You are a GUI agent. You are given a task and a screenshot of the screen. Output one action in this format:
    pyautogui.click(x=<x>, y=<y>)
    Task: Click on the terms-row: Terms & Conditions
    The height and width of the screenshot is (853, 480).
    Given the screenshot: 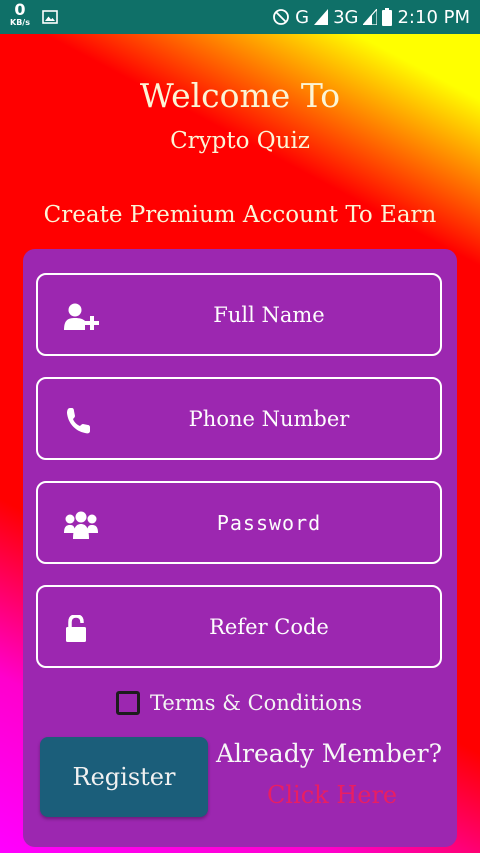 What is the action you would take?
    pyautogui.click(x=239, y=703)
    